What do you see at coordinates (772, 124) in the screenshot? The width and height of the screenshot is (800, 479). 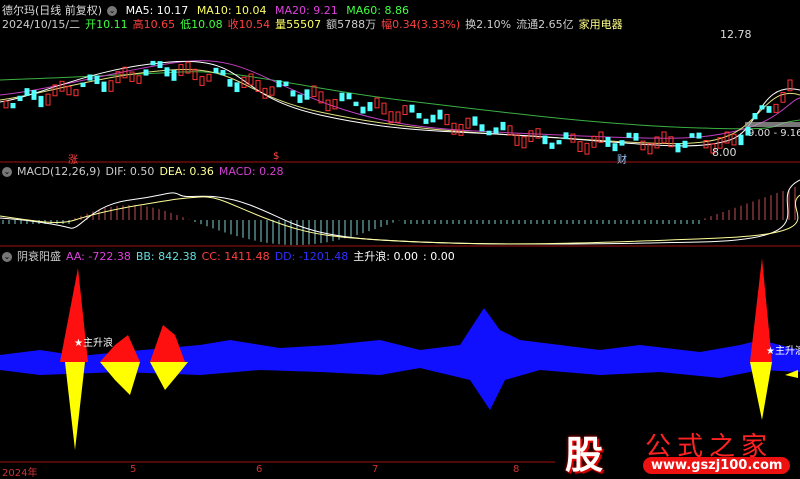 I see `cost-band` at bounding box center [772, 124].